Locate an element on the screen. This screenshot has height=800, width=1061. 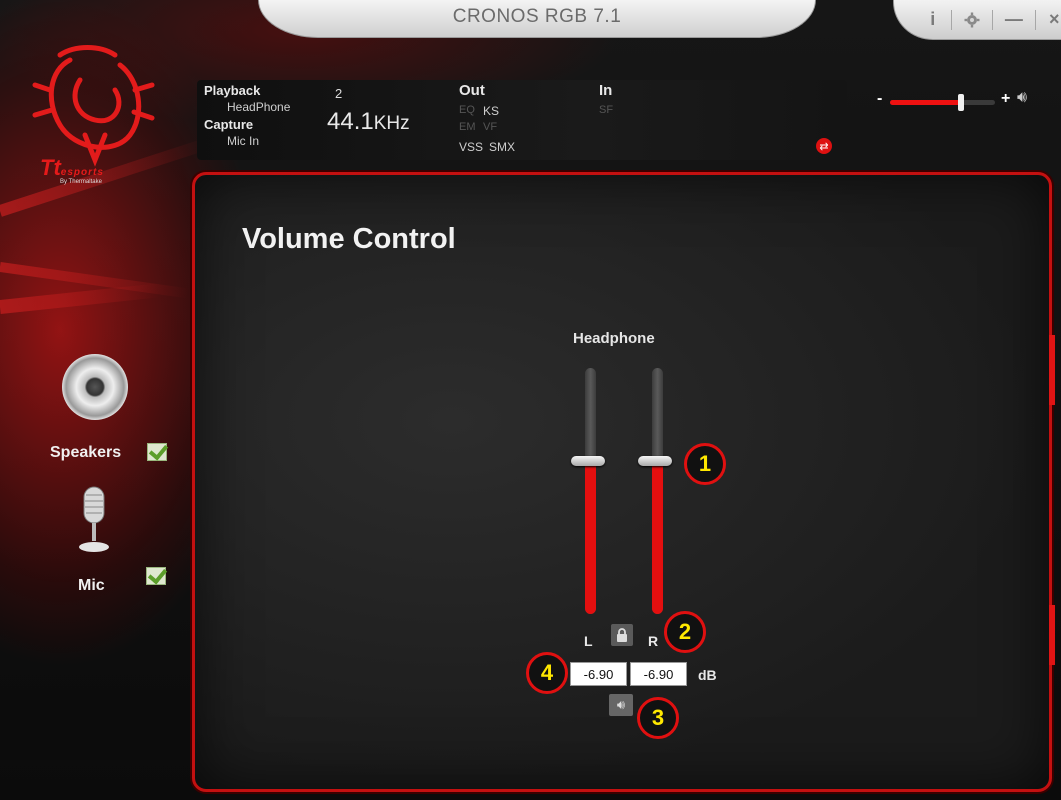
speaker-icon is located at coordinates (95, 387).